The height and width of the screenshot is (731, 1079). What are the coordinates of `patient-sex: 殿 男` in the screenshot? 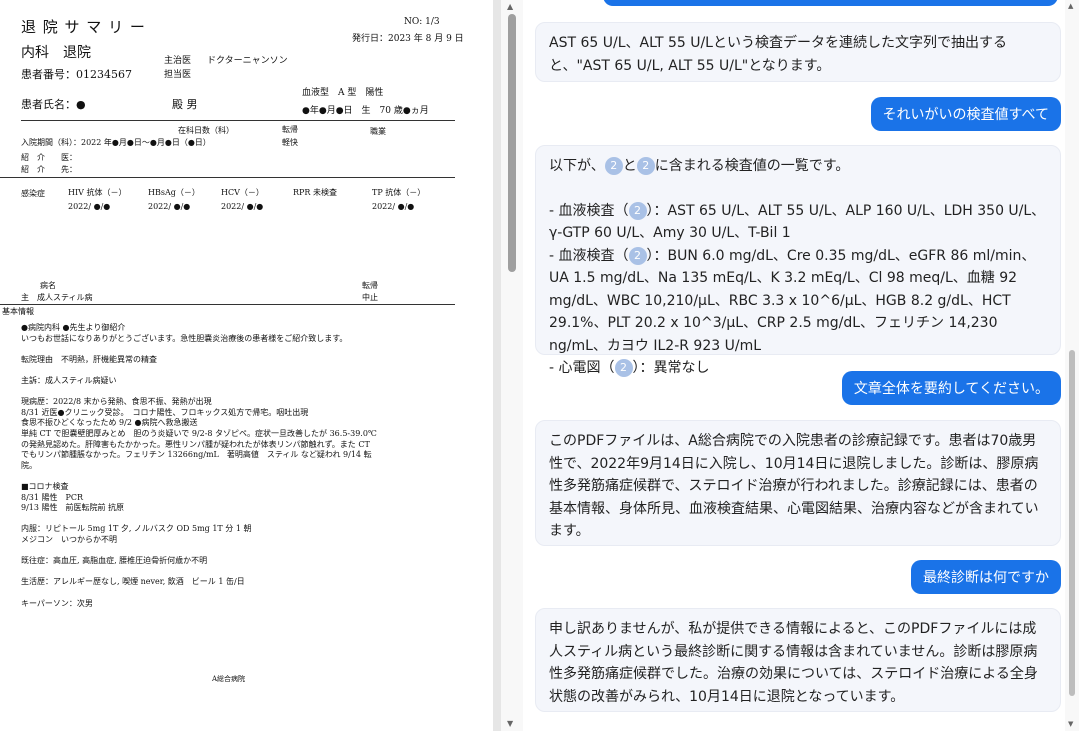 It's located at (185, 104).